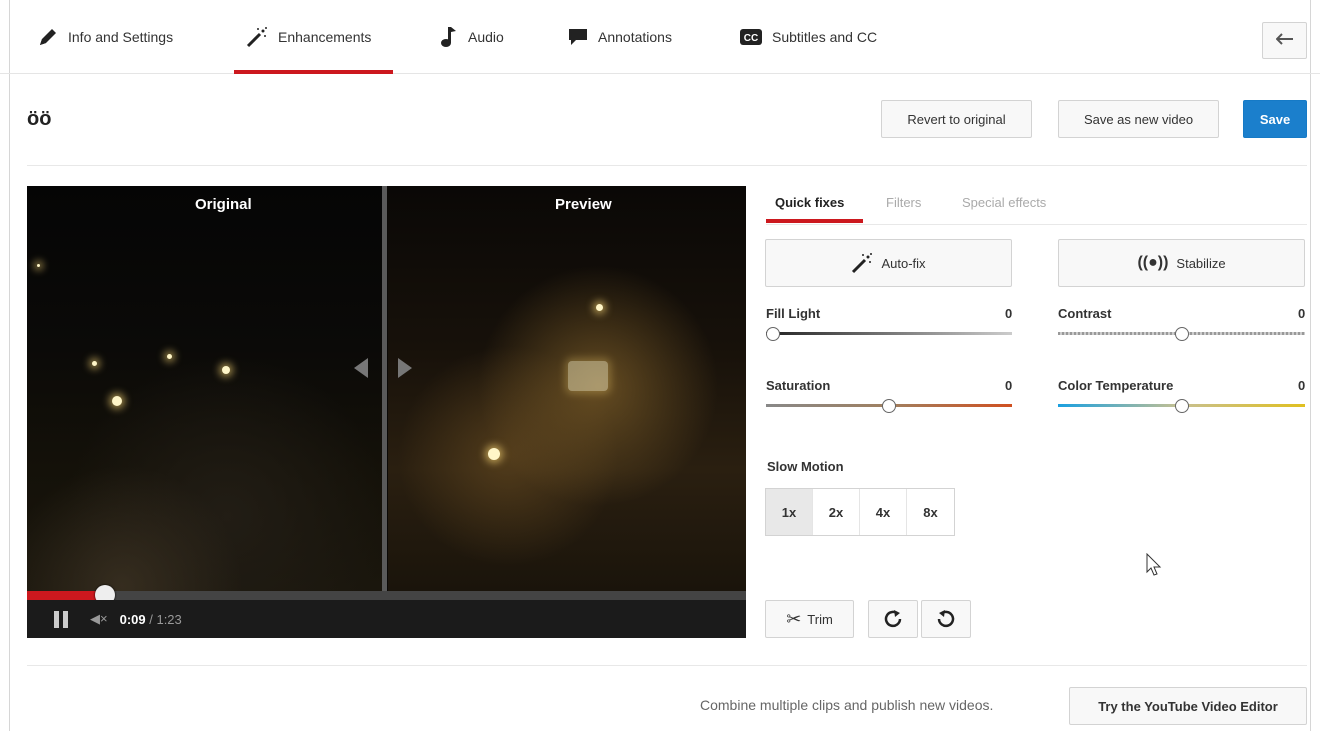  Describe the element at coordinates (1085, 313) in the screenshot. I see `contrast-label: Contrast` at that location.